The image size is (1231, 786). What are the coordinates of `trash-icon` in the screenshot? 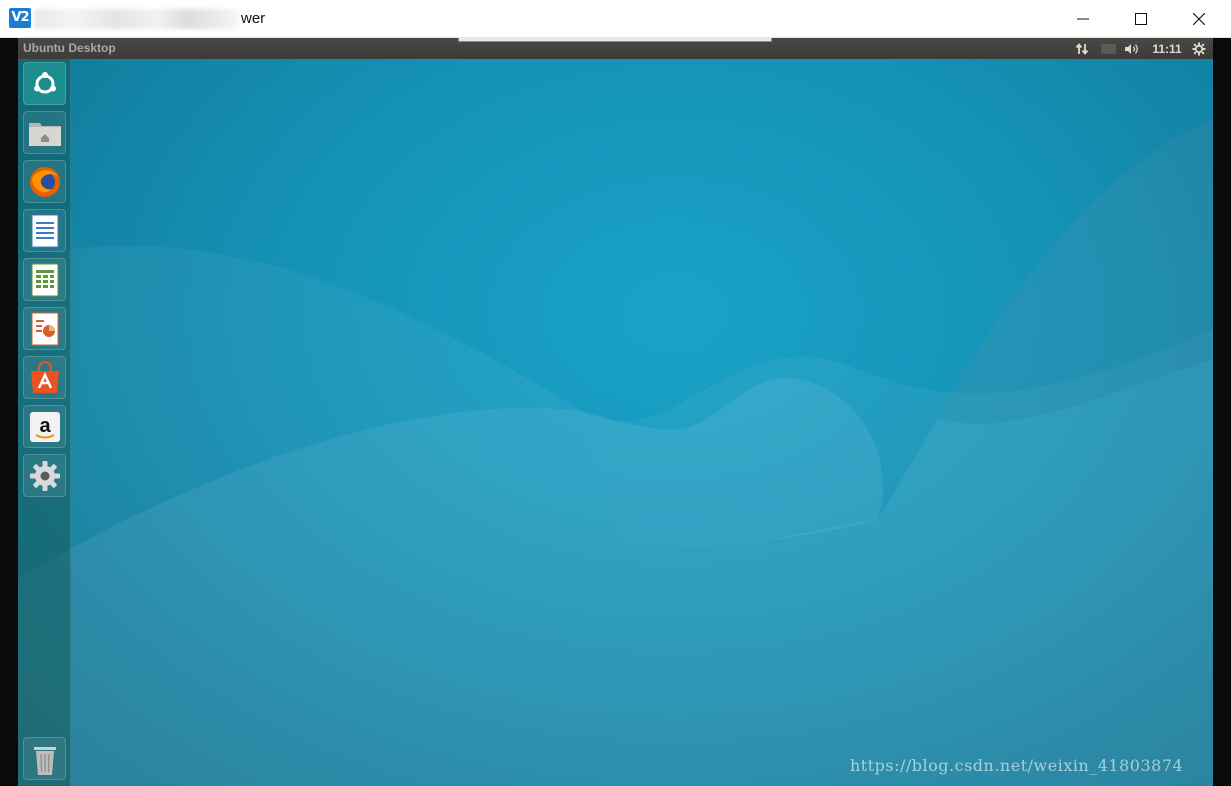 It's located at (44, 760).